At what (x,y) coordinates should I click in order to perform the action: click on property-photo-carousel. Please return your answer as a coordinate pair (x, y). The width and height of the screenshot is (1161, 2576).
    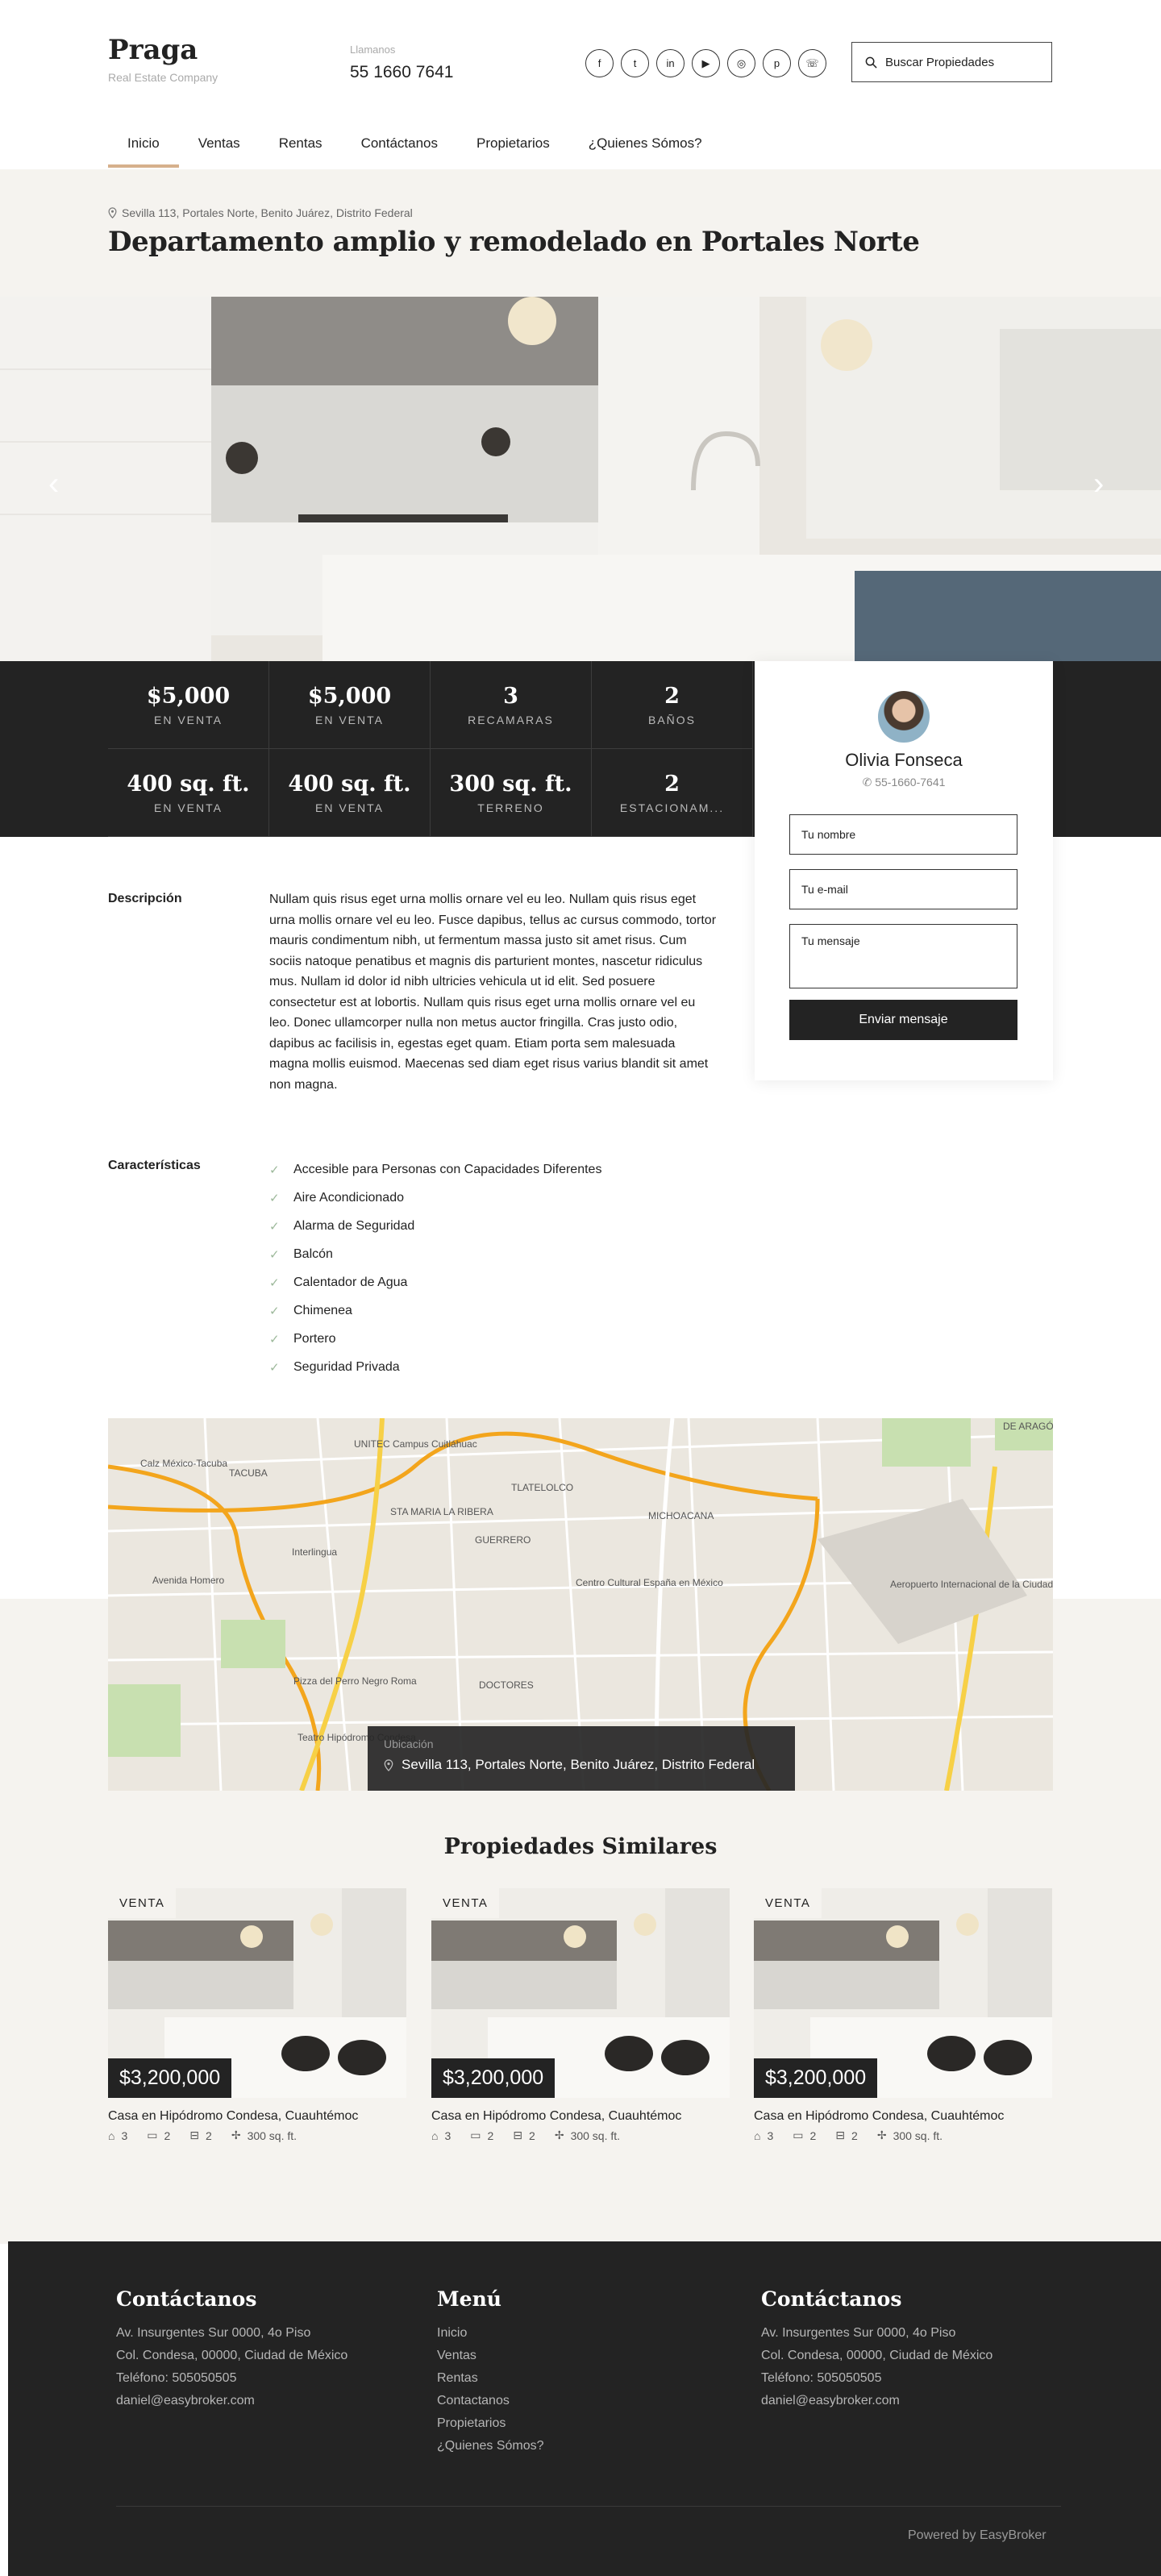
    Looking at the image, I should click on (580, 479).